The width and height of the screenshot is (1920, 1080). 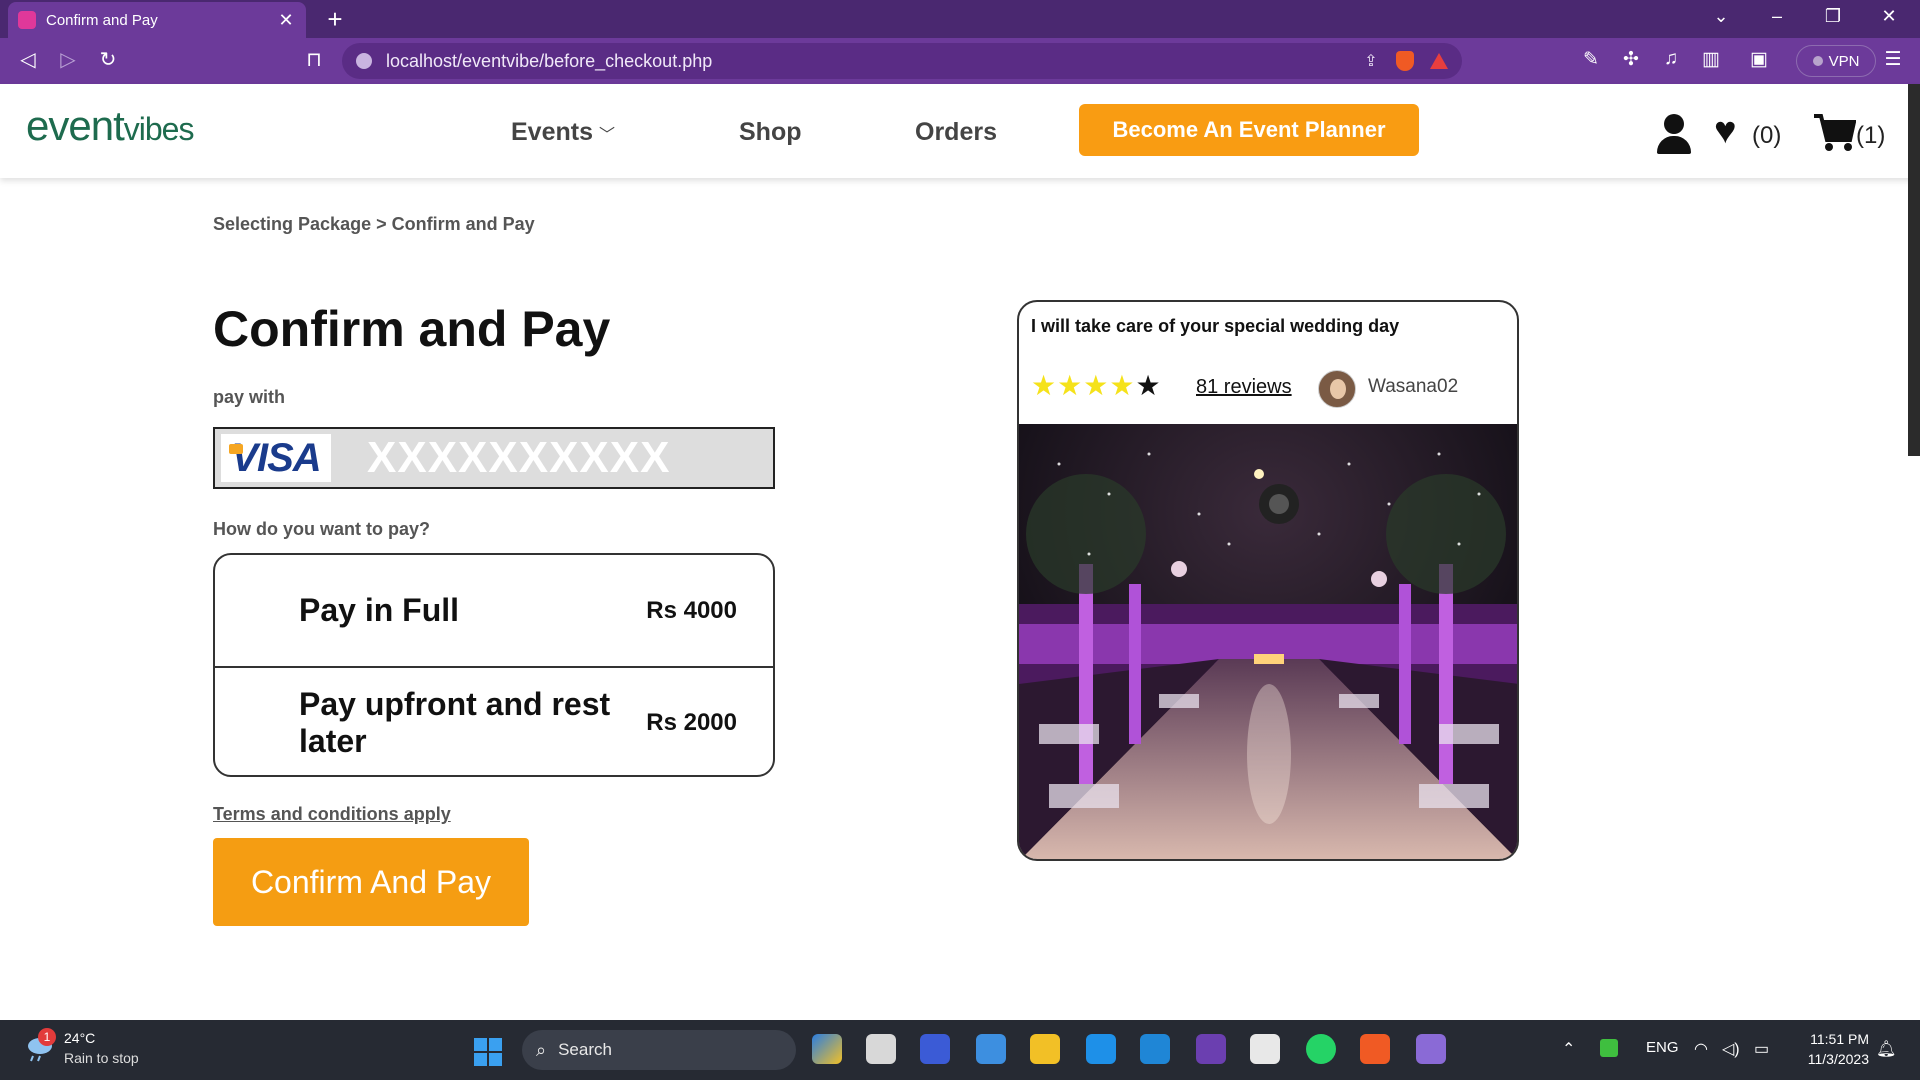 What do you see at coordinates (110, 126) in the screenshot?
I see `site-logo: eventvibes` at bounding box center [110, 126].